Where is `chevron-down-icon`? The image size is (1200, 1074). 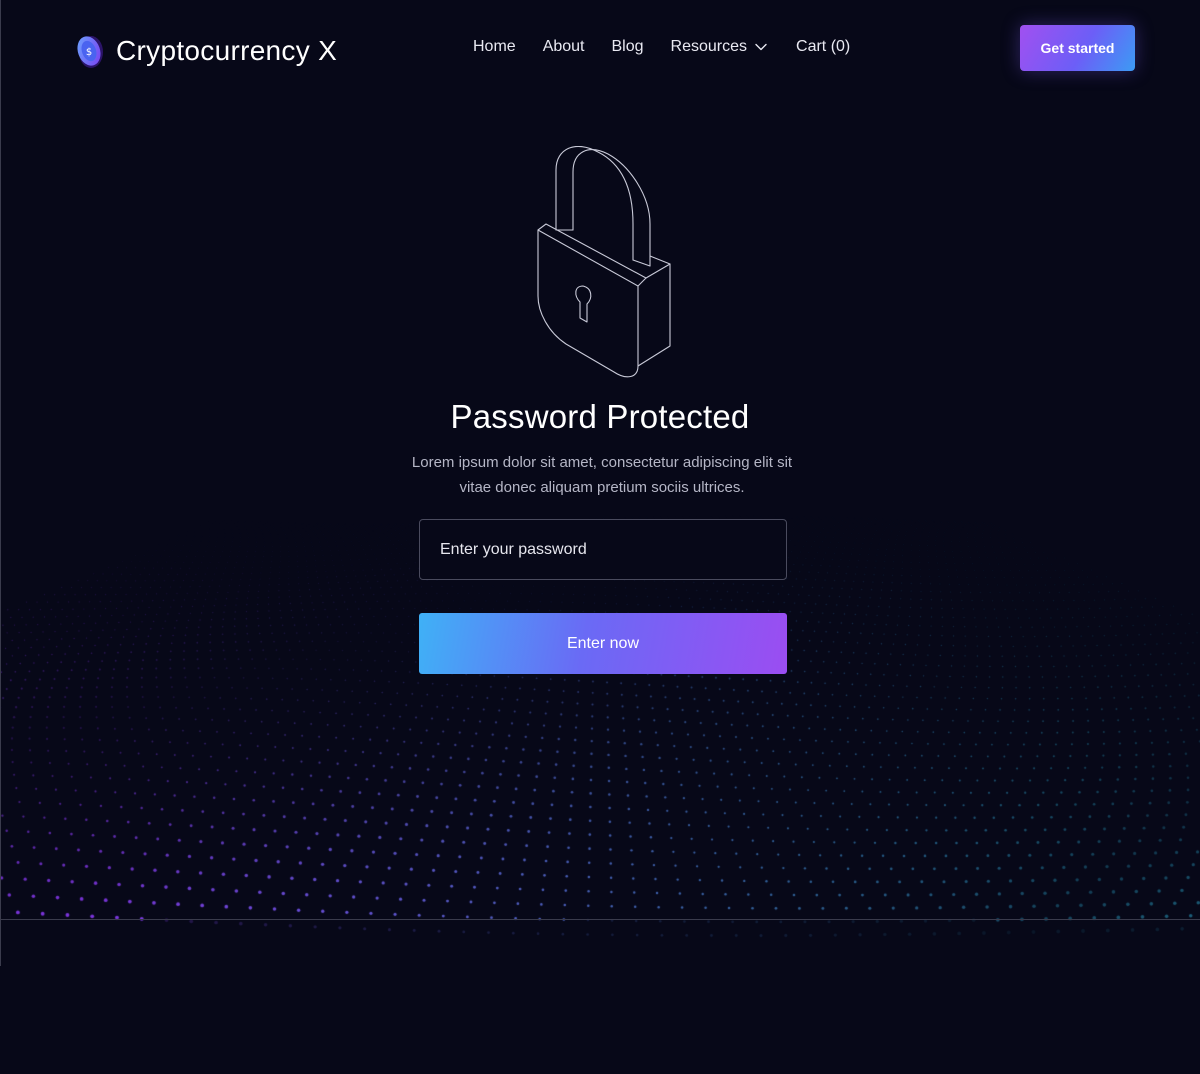
chevron-down-icon is located at coordinates (761, 47).